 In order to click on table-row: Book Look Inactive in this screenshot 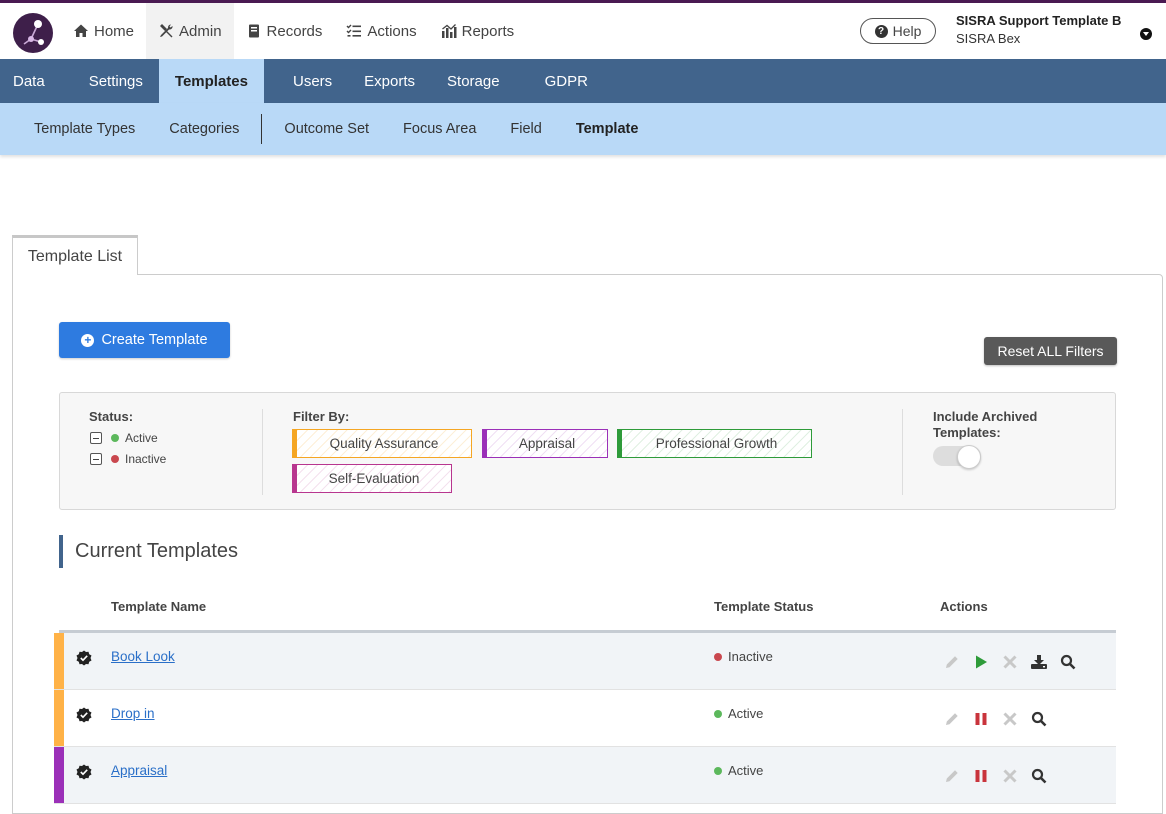, I will do `click(585, 661)`.